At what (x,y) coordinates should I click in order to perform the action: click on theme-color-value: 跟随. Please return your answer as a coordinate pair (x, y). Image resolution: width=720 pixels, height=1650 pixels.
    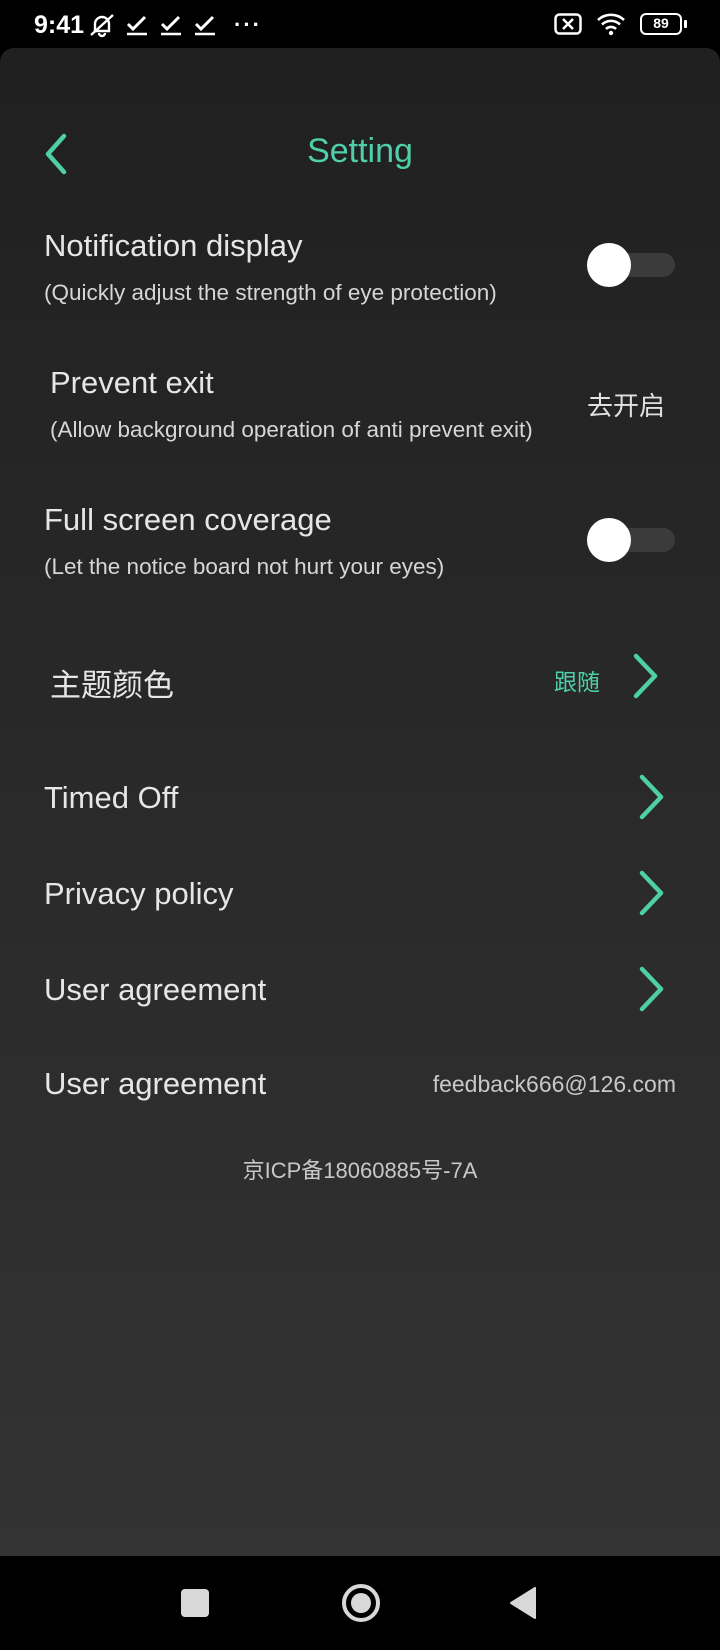
    Looking at the image, I should click on (577, 682).